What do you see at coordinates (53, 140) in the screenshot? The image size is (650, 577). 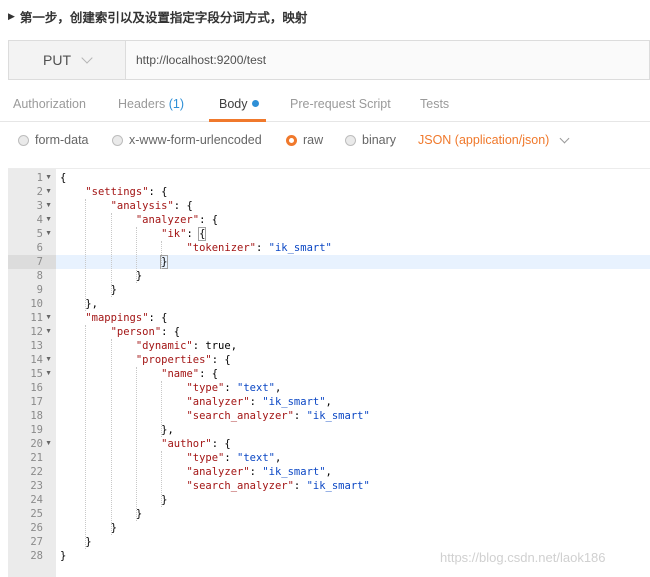 I see `option-form-data: form-data` at bounding box center [53, 140].